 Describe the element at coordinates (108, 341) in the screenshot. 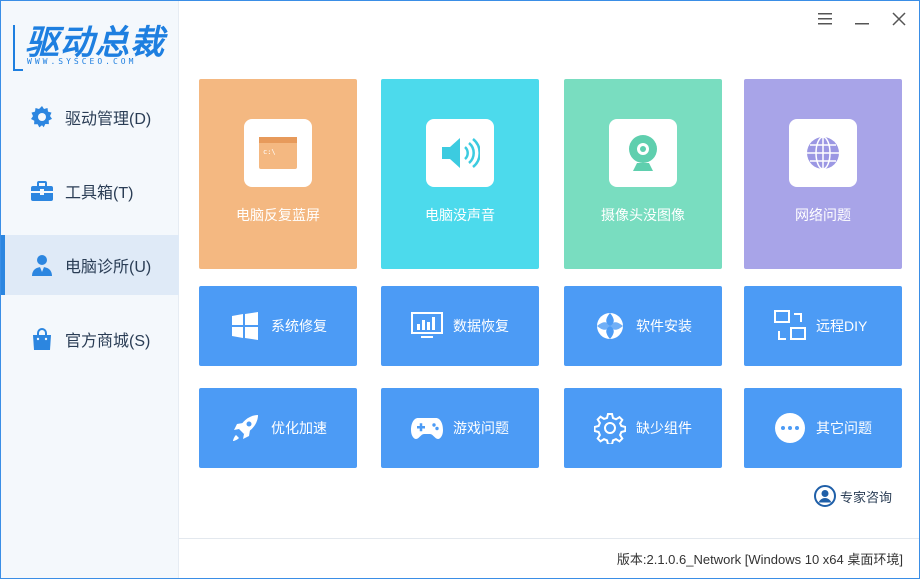

I see `sidebar-item-label: 官方商城(S)` at that location.